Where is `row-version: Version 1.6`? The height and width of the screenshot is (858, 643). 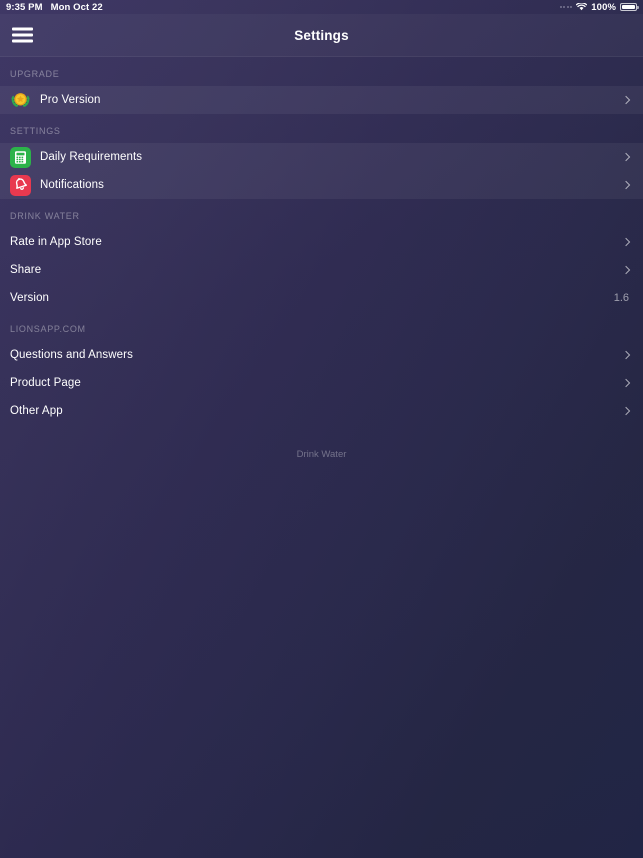 row-version: Version 1.6 is located at coordinates (321, 298).